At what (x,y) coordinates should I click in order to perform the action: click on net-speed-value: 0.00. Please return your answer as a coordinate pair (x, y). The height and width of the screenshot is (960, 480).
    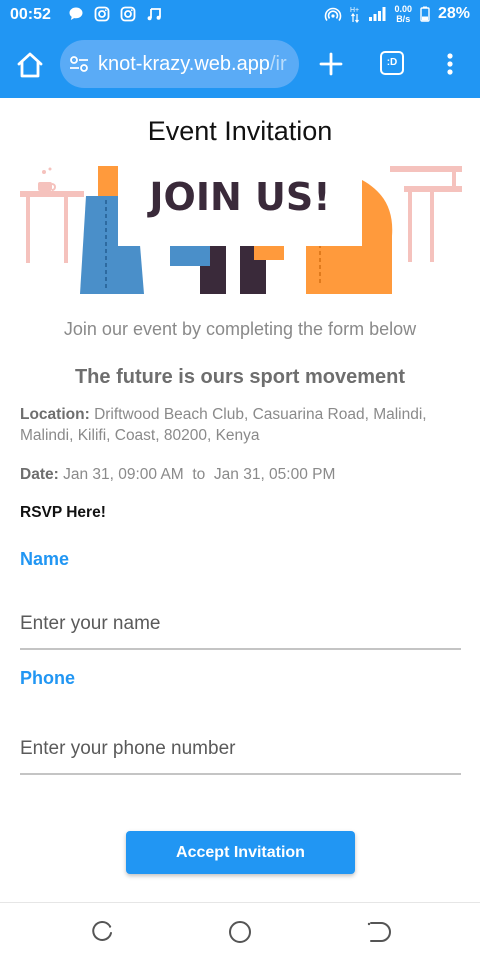
    Looking at the image, I should click on (403, 9).